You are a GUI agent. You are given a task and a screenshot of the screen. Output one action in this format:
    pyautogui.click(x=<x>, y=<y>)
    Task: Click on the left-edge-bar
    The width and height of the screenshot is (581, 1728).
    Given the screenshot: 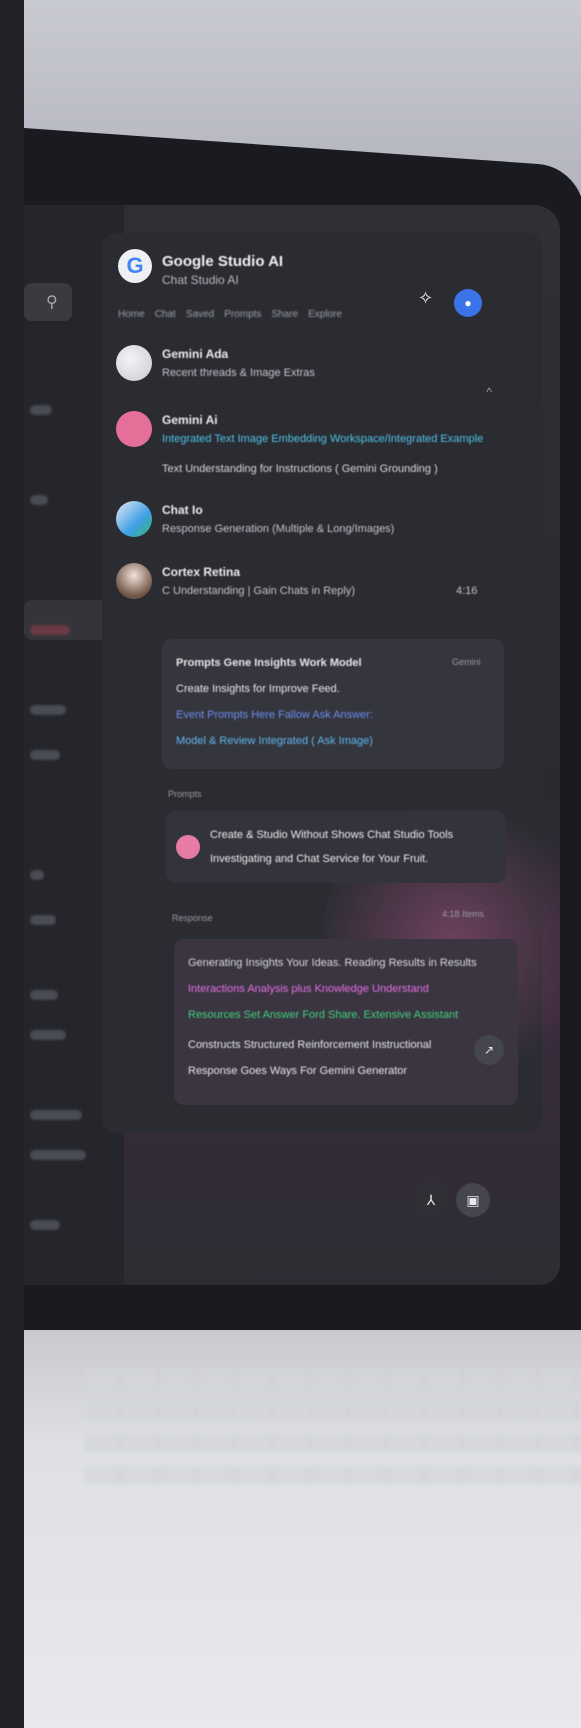 What is the action you would take?
    pyautogui.click(x=12, y=864)
    